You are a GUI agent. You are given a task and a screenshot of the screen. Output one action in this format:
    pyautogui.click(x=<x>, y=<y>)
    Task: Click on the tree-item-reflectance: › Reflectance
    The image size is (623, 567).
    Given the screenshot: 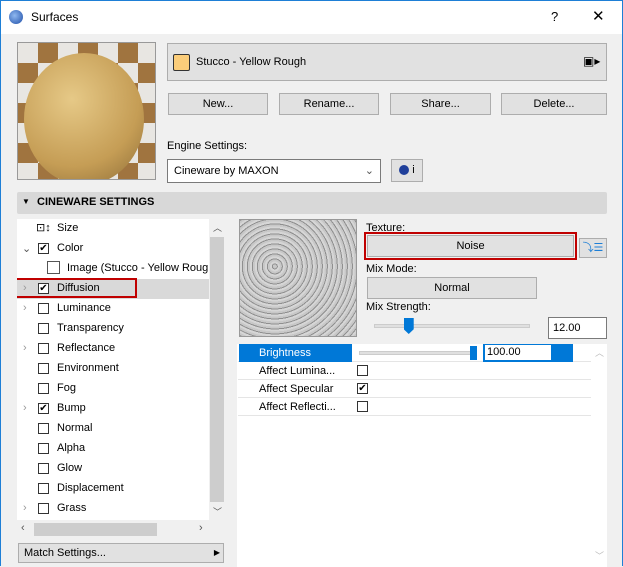 What is the action you would take?
    pyautogui.click(x=113, y=349)
    